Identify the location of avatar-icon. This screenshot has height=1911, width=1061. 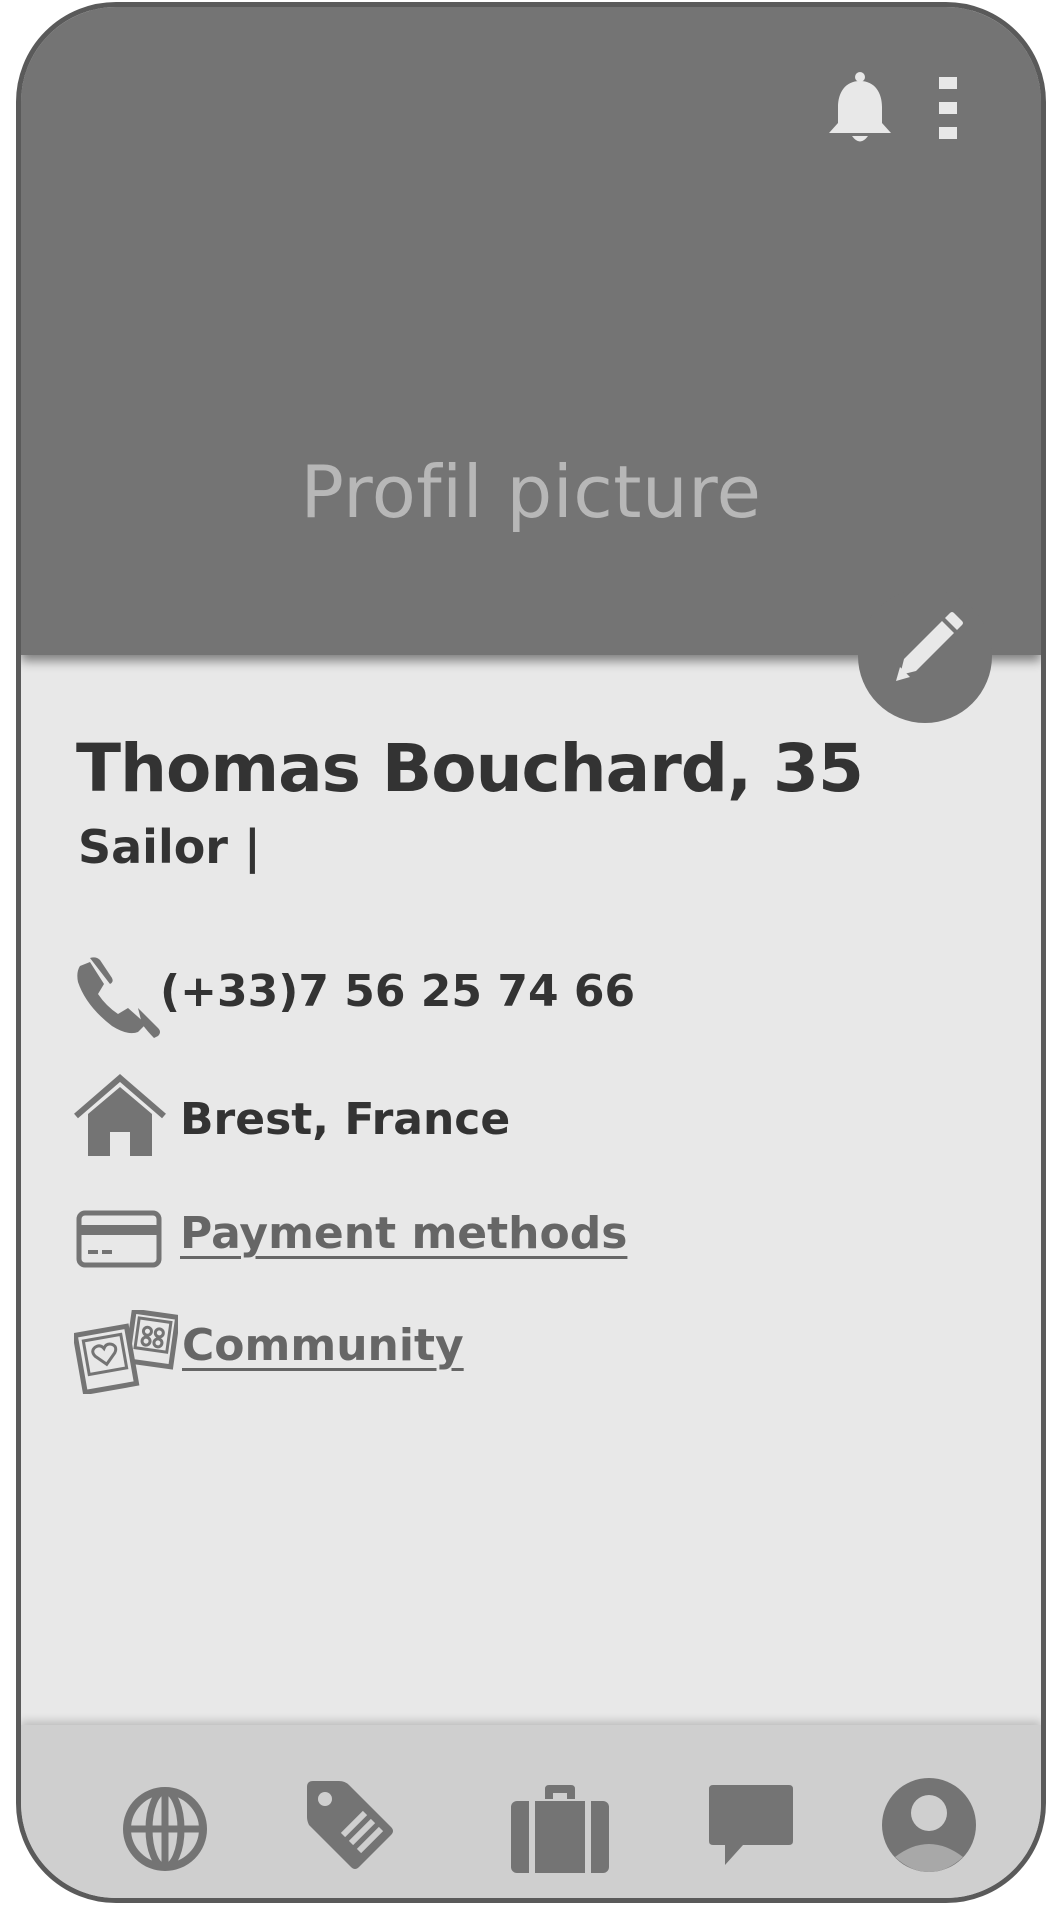
(929, 1825).